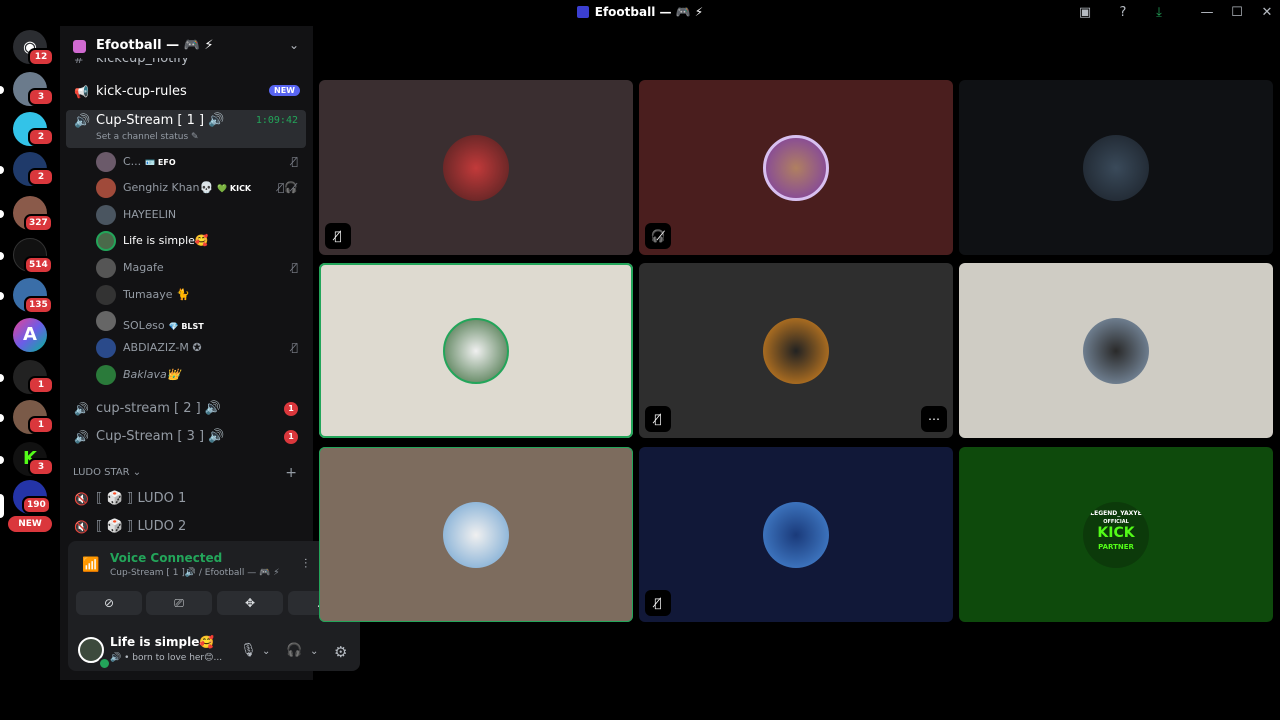 Image resolution: width=1280 pixels, height=720 pixels. I want to click on voice-member: Baklava👑, so click(199, 375).